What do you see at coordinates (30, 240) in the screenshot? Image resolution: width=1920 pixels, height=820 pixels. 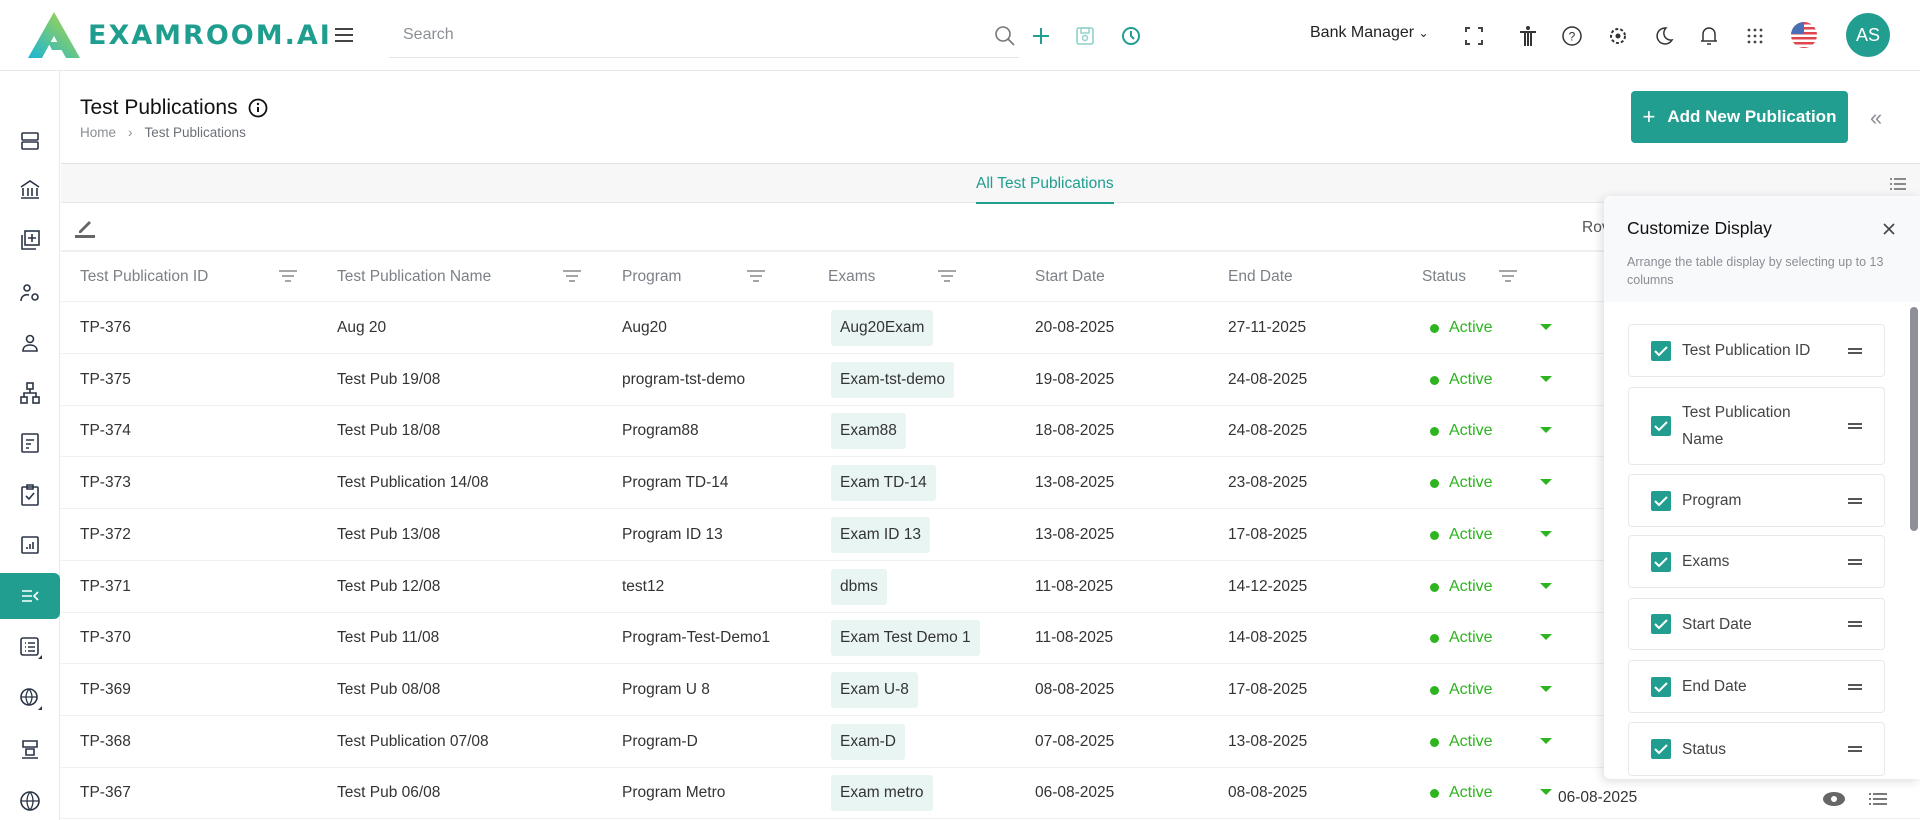 I see `add-copy-icon` at bounding box center [30, 240].